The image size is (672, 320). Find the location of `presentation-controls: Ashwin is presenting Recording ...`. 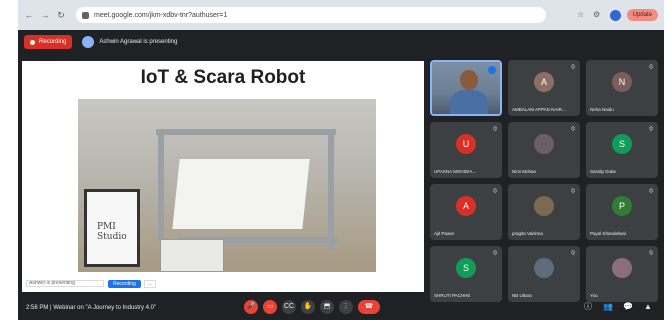

presentation-controls: Ashwin is presenting Recording ... is located at coordinates (91, 283).